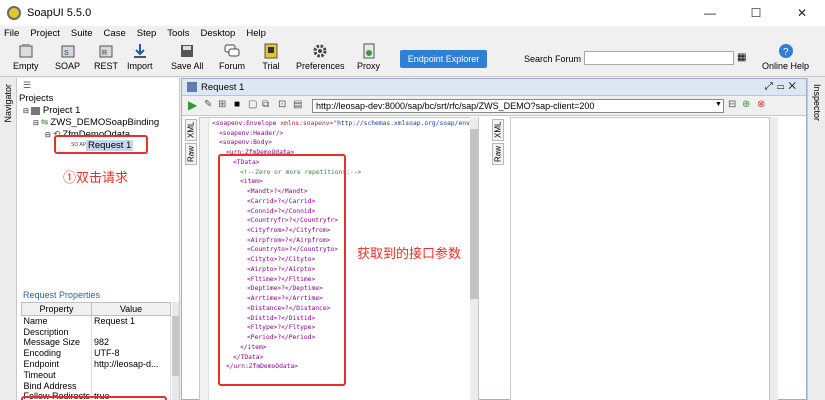 This screenshot has height=400, width=825. What do you see at coordinates (217, 33) in the screenshot?
I see `menu-desktop: Desktop` at bounding box center [217, 33].